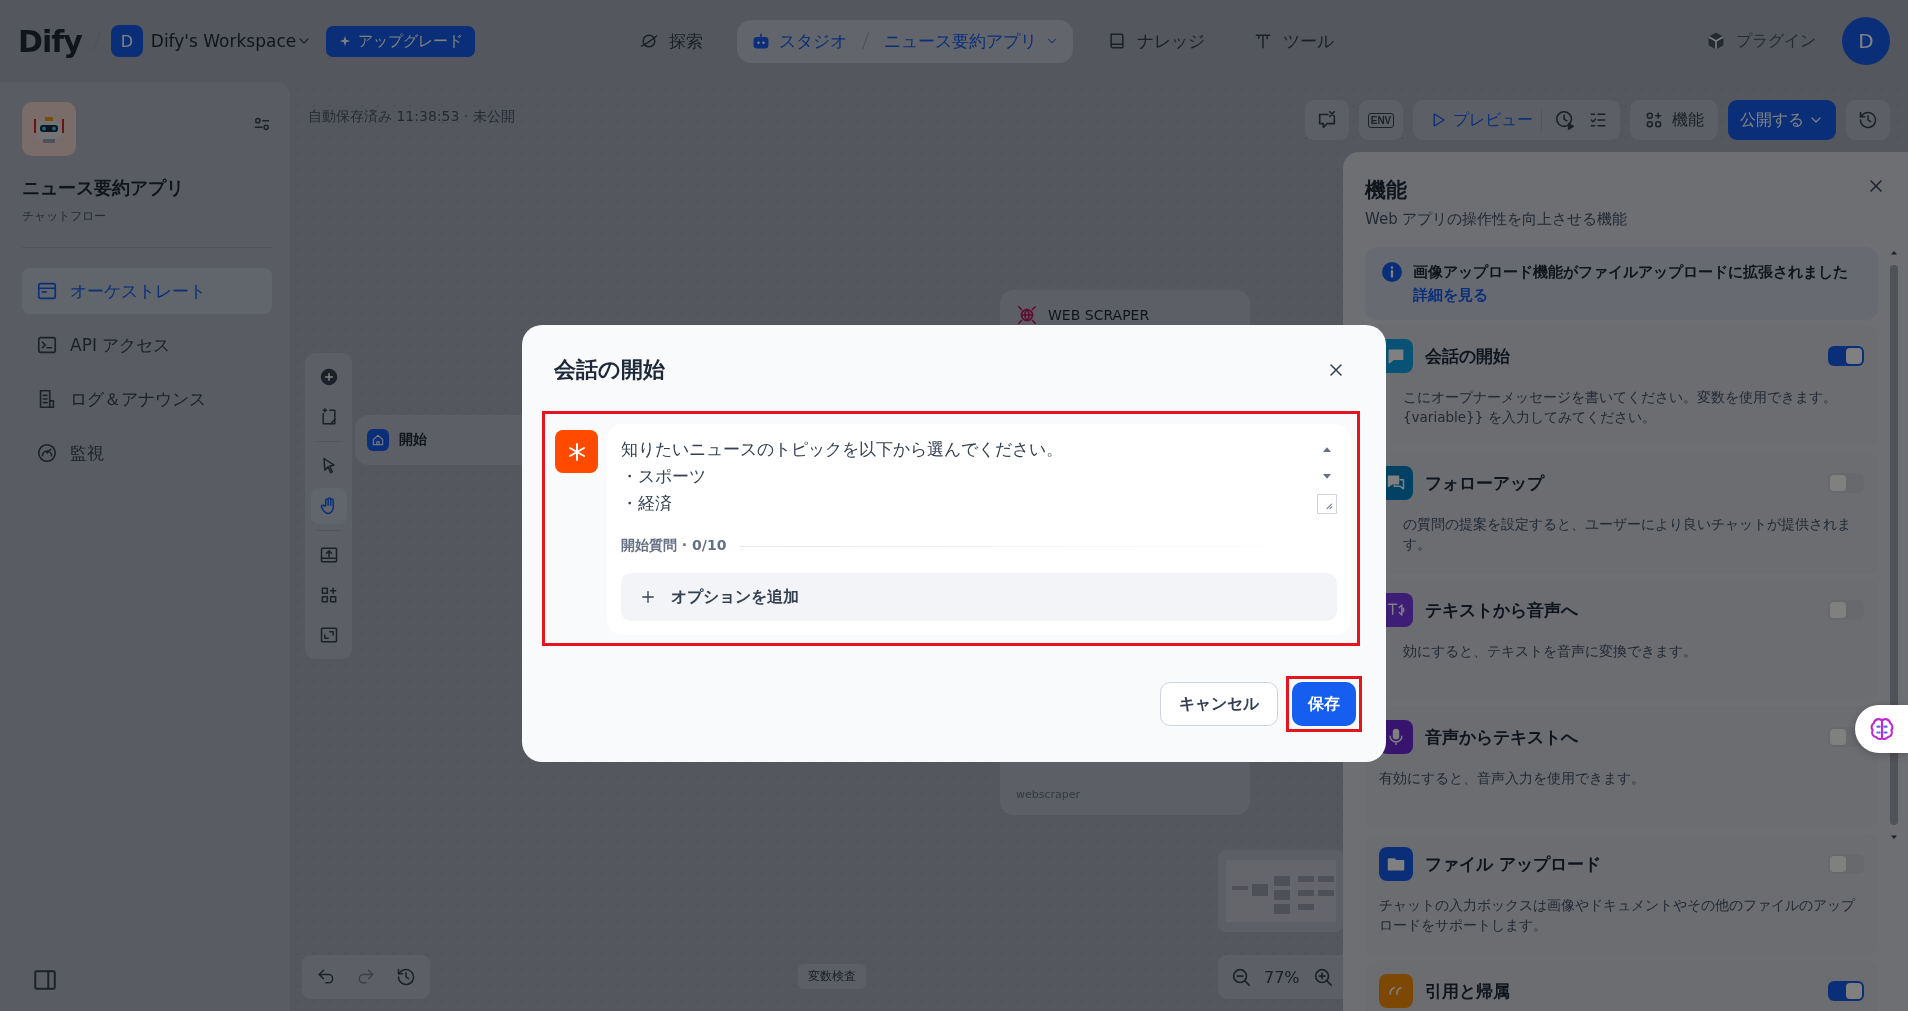  Describe the element at coordinates (328, 635) in the screenshot. I see `maximize-icon` at that location.